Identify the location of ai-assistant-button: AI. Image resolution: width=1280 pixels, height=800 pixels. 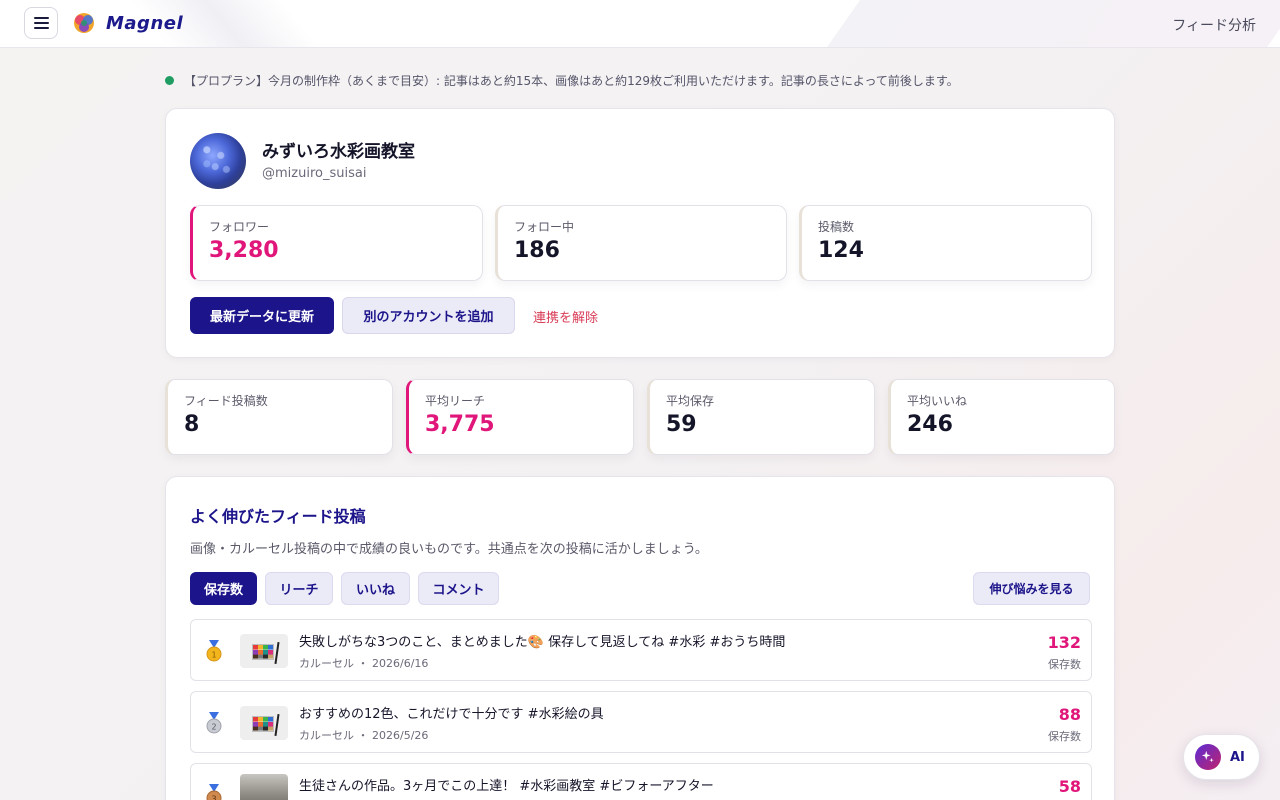
(1221, 757).